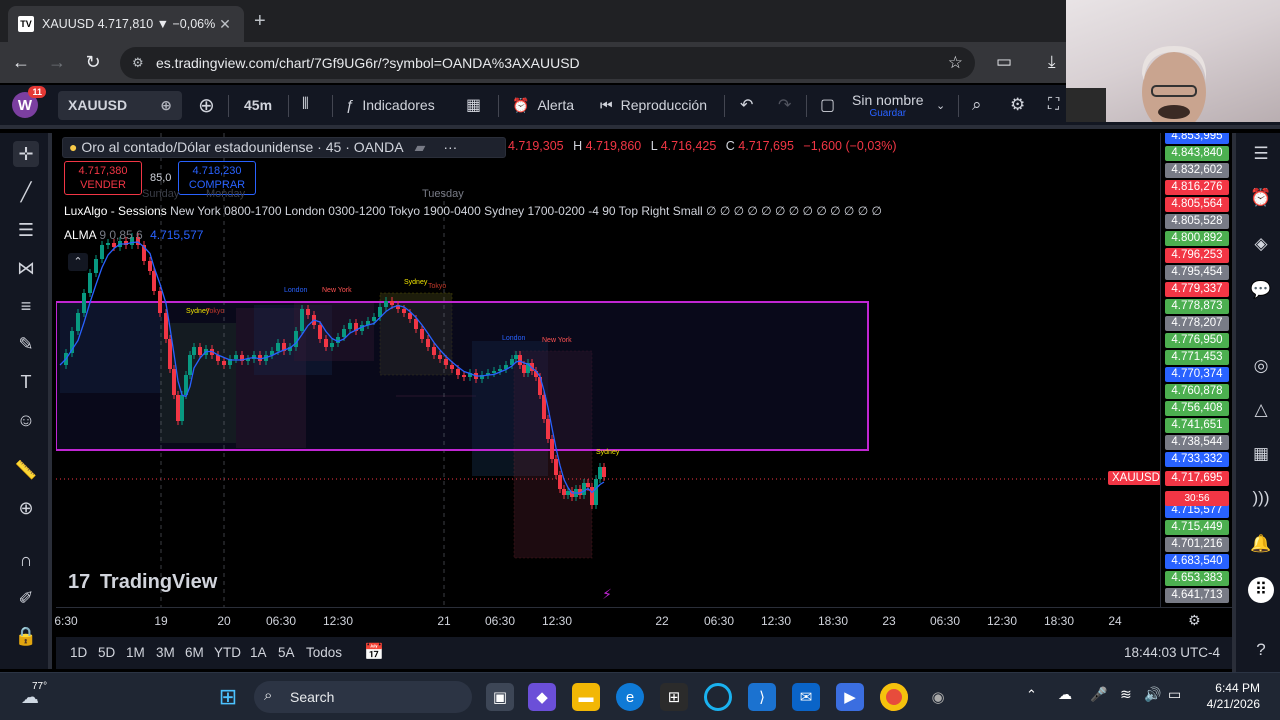  Describe the element at coordinates (888, 105) in the screenshot. I see `layout-name-button: Sin nombre Guardar` at that location.